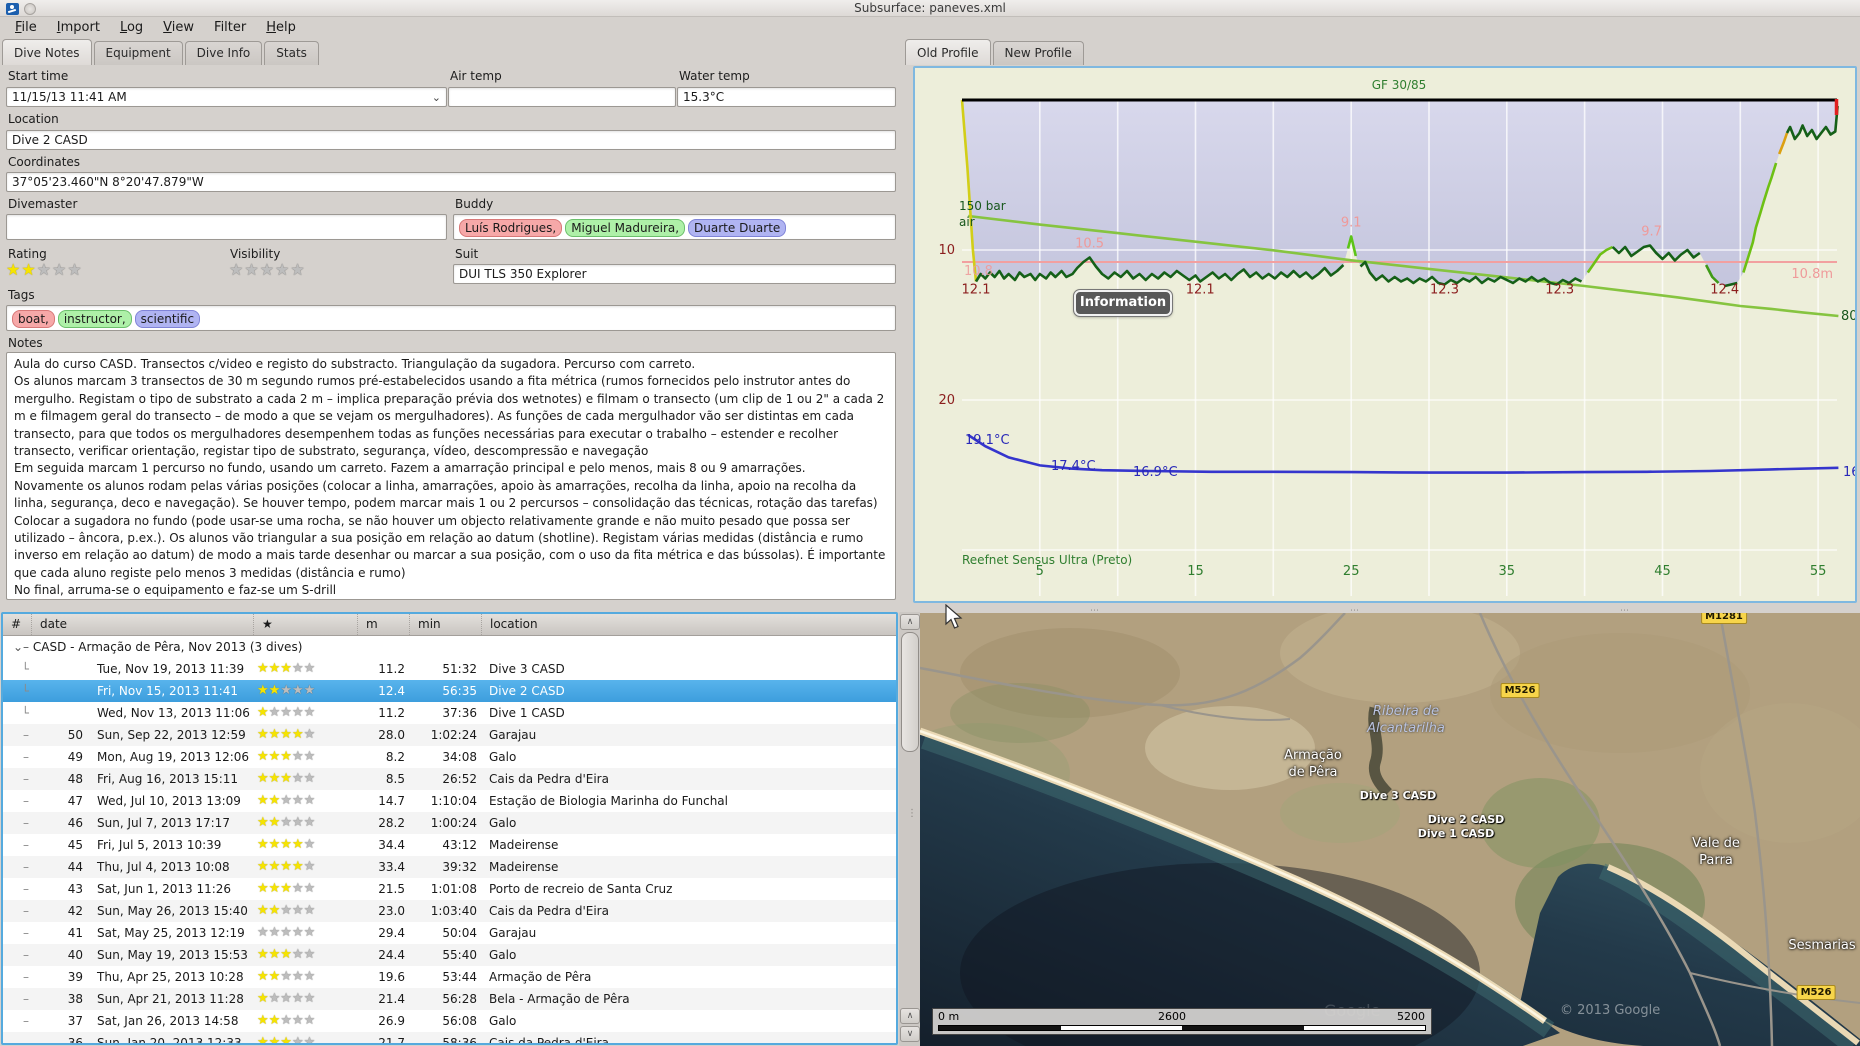 The height and width of the screenshot is (1046, 1860). Describe the element at coordinates (230, 27) in the screenshot. I see `menu-filter: Filter` at that location.